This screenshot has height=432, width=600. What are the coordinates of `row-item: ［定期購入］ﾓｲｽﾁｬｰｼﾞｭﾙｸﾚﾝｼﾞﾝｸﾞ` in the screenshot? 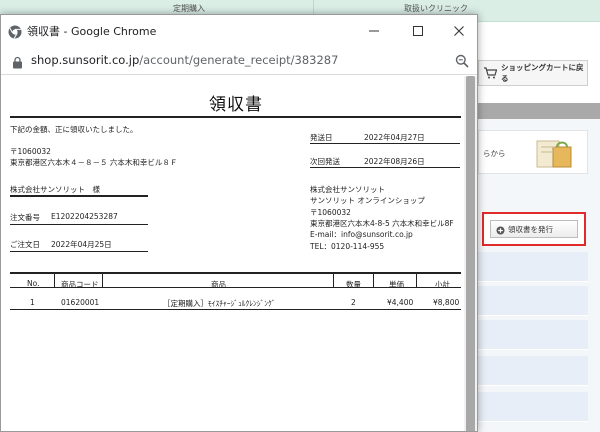 It's located at (219, 303).